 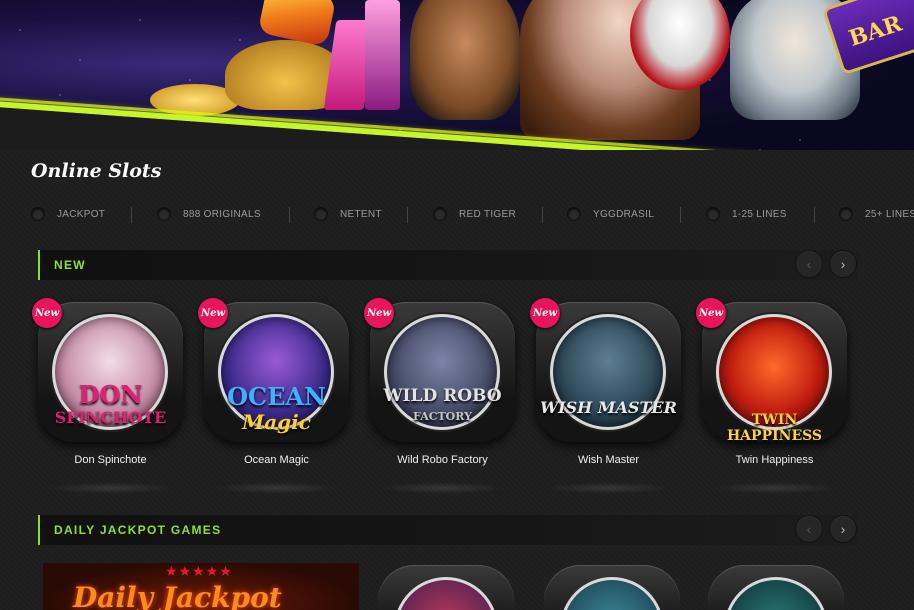 What do you see at coordinates (276, 460) in the screenshot?
I see `game-name: Ocean Magic` at bounding box center [276, 460].